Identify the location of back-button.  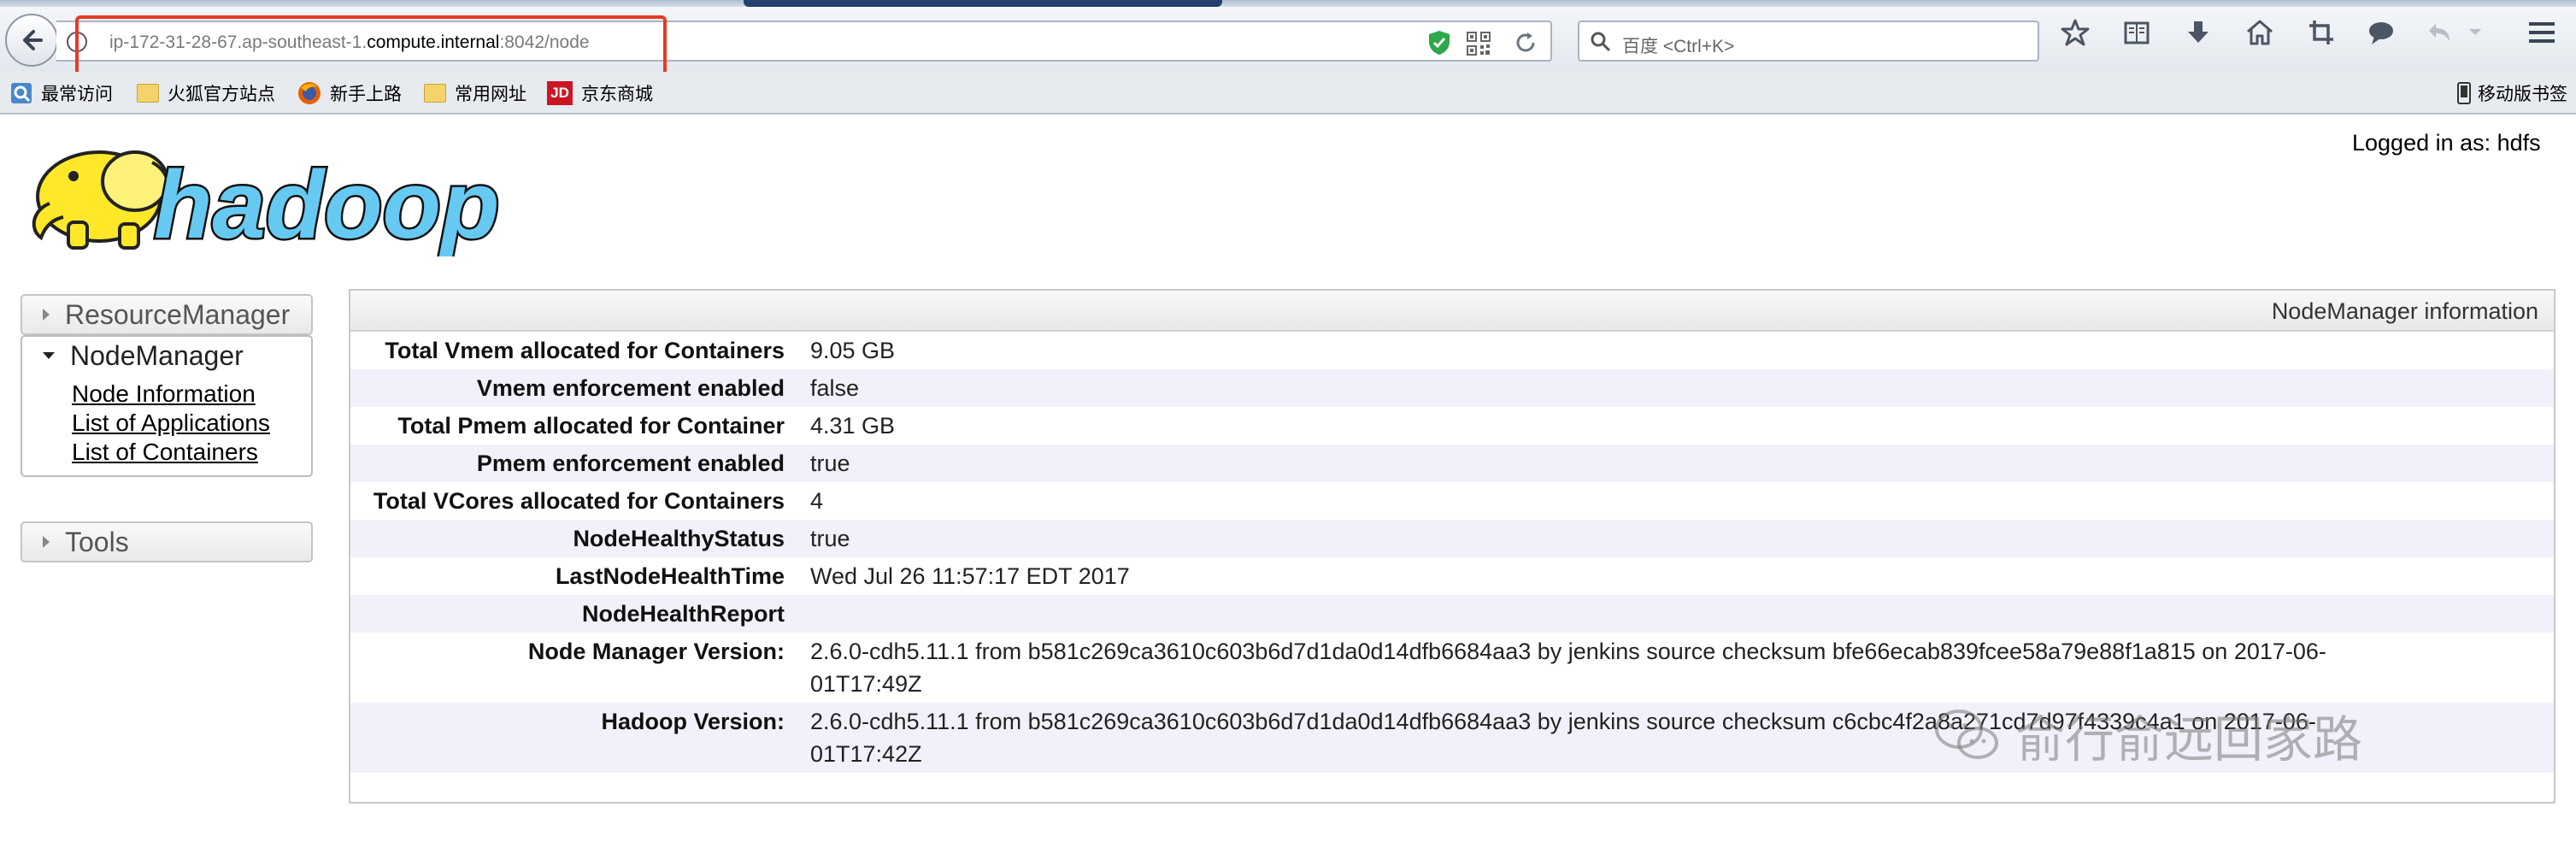
(31, 40).